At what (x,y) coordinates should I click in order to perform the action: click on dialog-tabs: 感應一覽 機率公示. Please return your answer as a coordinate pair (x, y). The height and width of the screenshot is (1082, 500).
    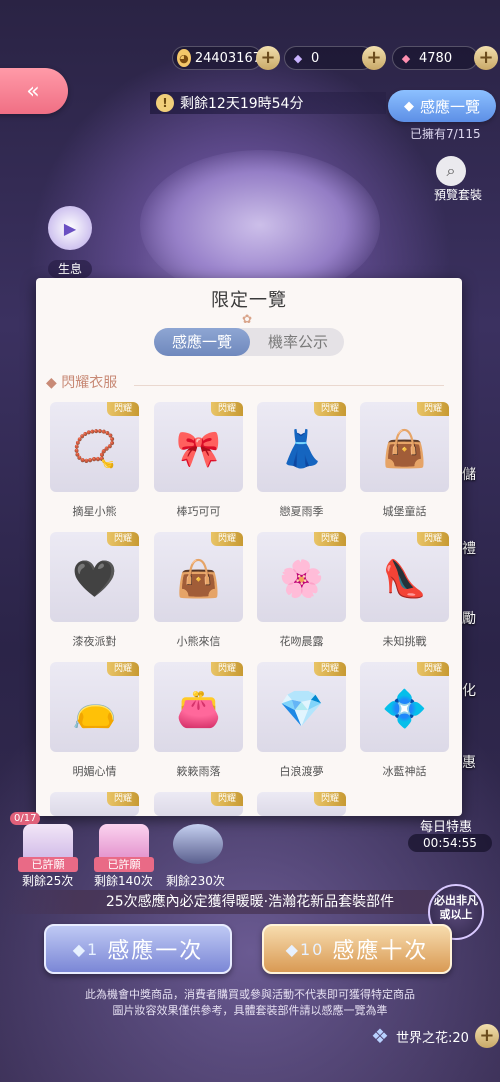
    Looking at the image, I should click on (249, 342).